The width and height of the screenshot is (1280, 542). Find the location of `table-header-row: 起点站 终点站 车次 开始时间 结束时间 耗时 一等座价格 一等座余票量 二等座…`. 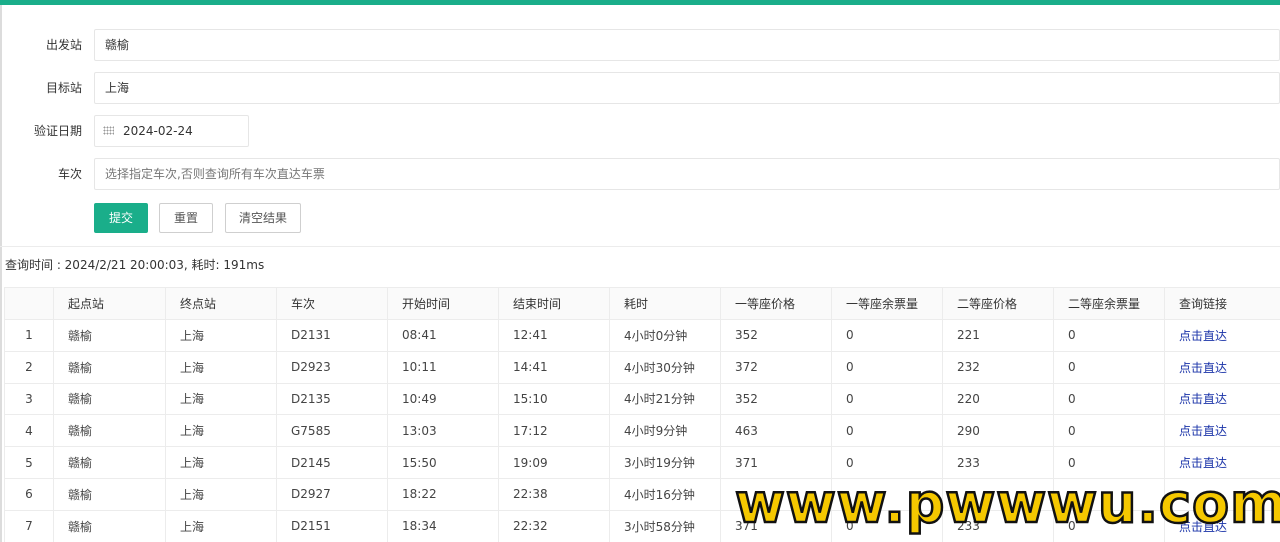

table-header-row: 起点站 终点站 车次 开始时间 结束时间 耗时 一等座价格 一等座余票量 二等座… is located at coordinates (642, 303).